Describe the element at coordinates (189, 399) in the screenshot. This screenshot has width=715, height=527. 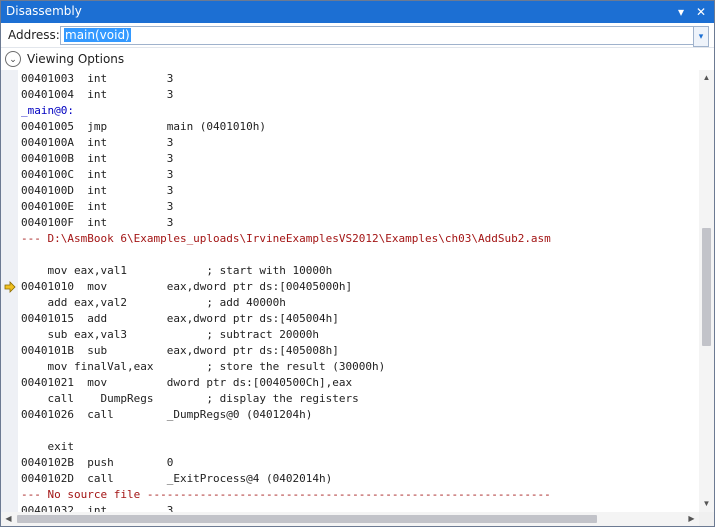
I see `source-code-line: call DumpRegs ; display the registers` at that location.